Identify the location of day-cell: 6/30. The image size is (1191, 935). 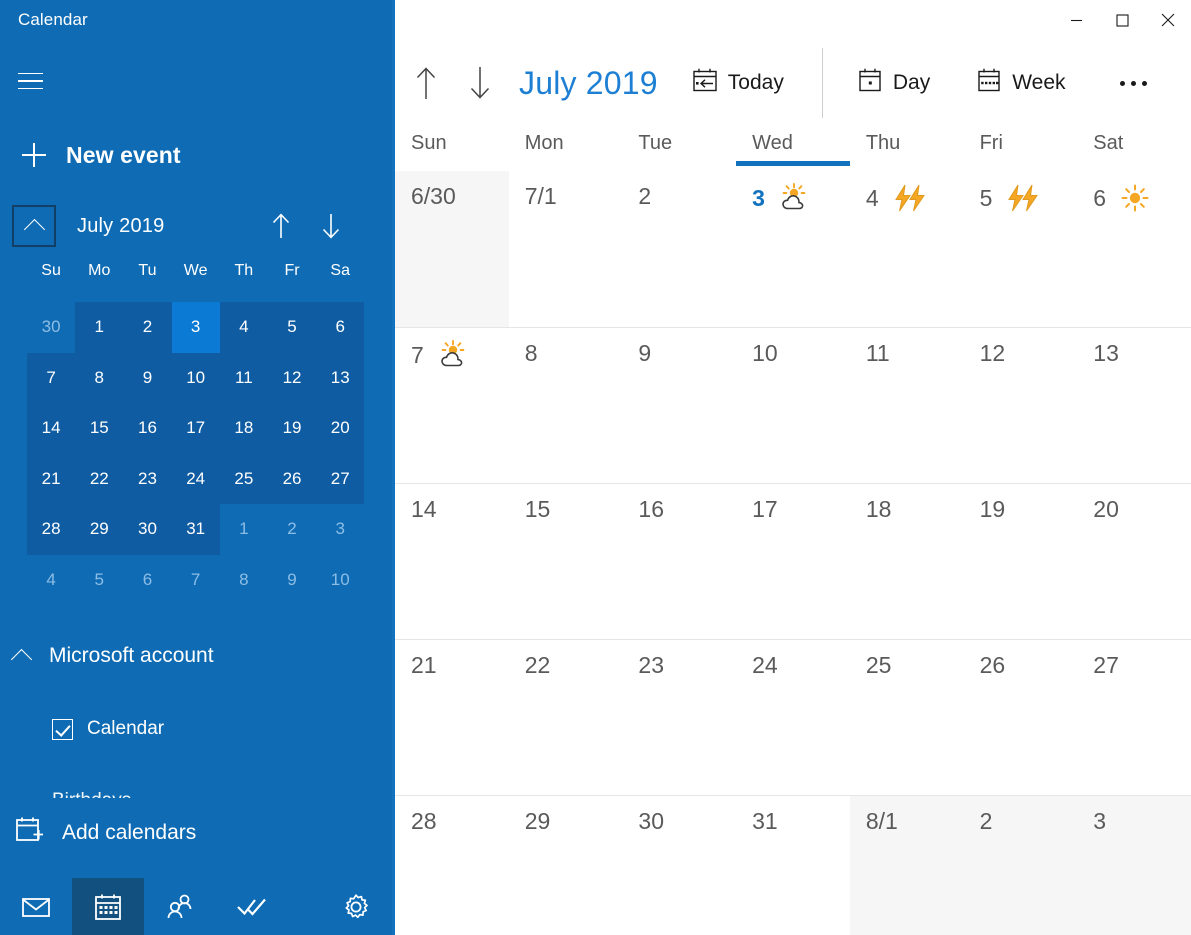
(452, 249).